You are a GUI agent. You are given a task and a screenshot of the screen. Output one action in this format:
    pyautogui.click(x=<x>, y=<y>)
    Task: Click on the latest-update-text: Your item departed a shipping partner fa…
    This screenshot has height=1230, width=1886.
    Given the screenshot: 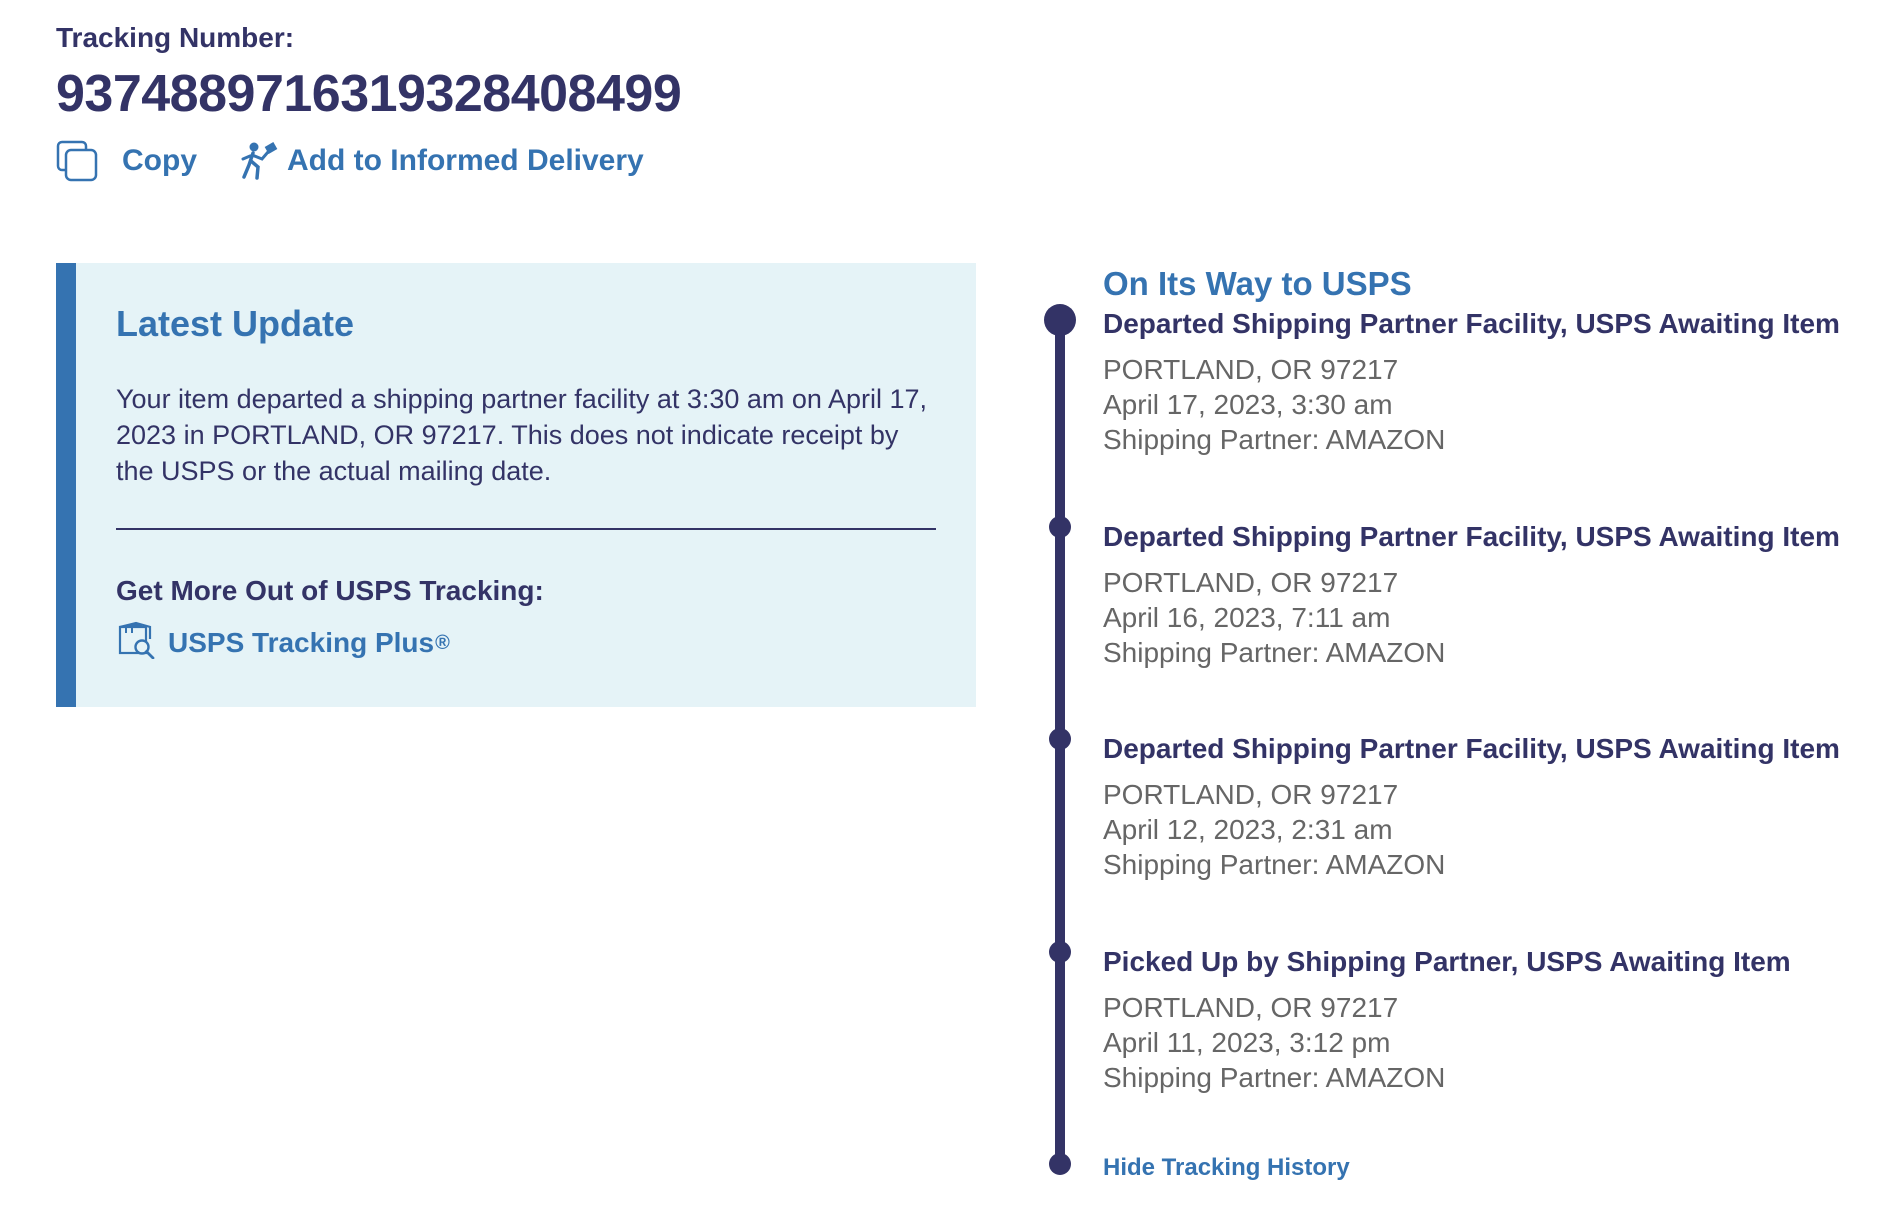 What is the action you would take?
    pyautogui.click(x=521, y=435)
    